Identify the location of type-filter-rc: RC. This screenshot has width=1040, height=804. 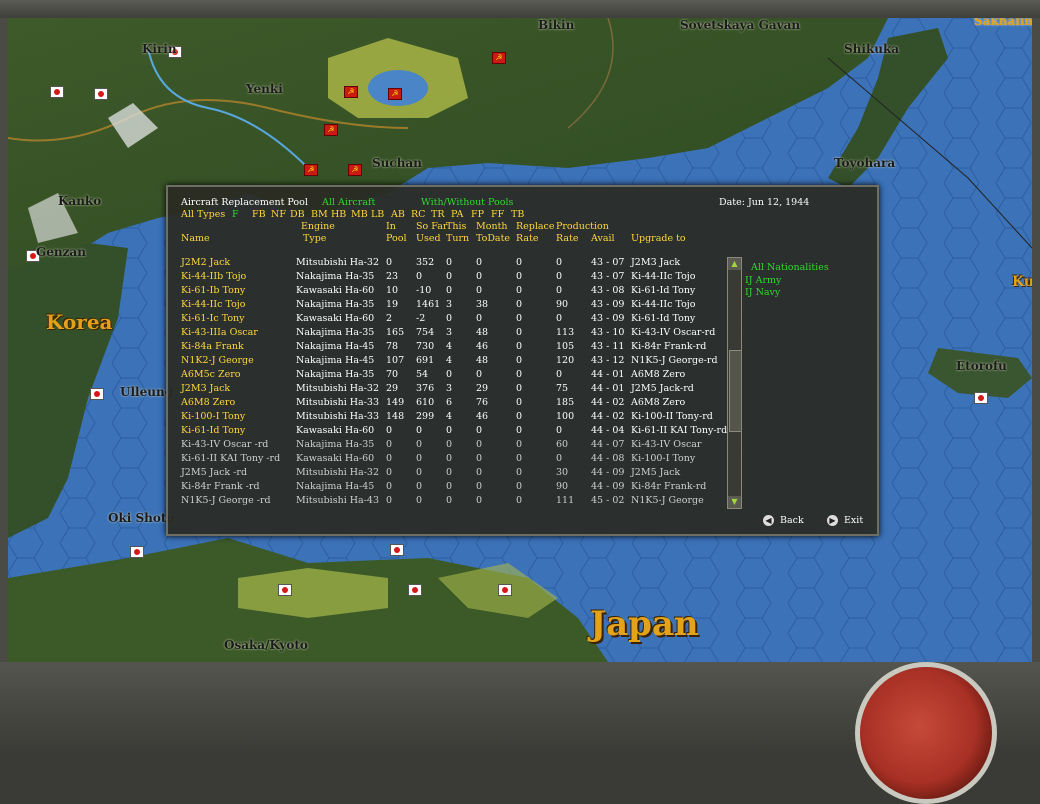
(418, 214).